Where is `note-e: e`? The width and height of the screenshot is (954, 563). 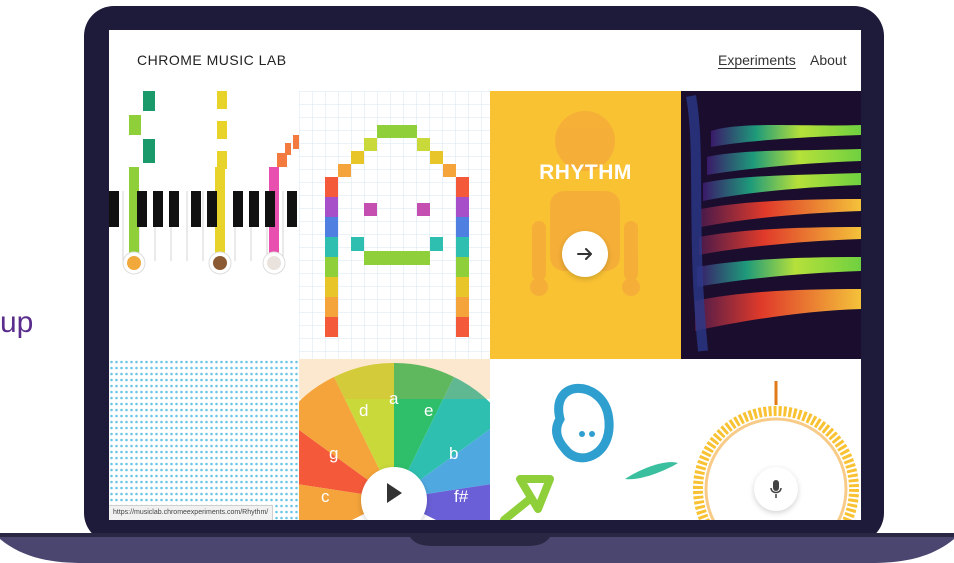 note-e: e is located at coordinates (428, 411).